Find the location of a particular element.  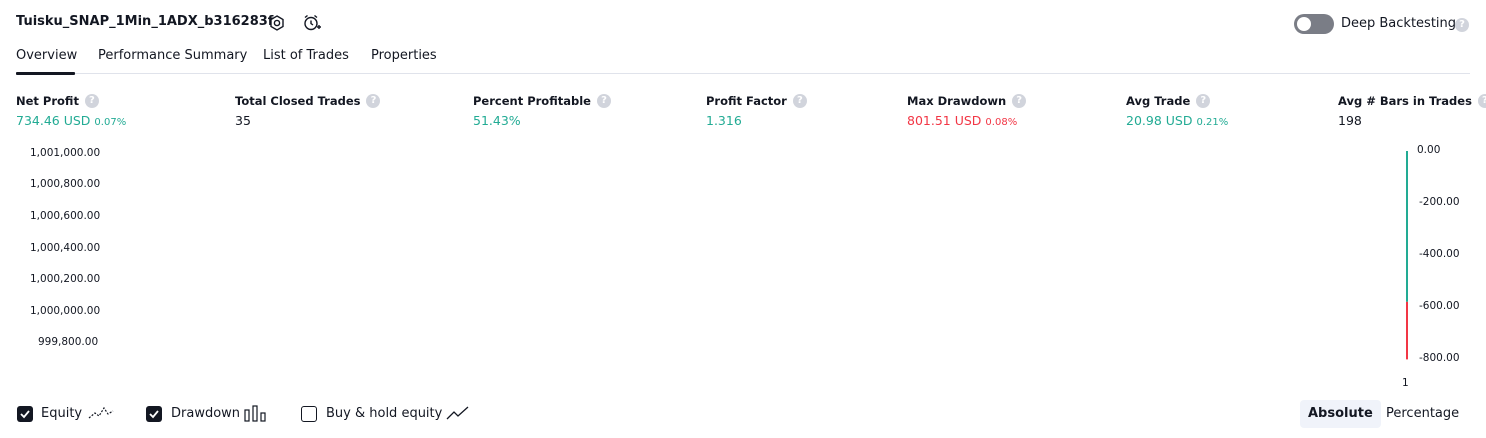

x-axis-tick: 1 is located at coordinates (1405, 383).